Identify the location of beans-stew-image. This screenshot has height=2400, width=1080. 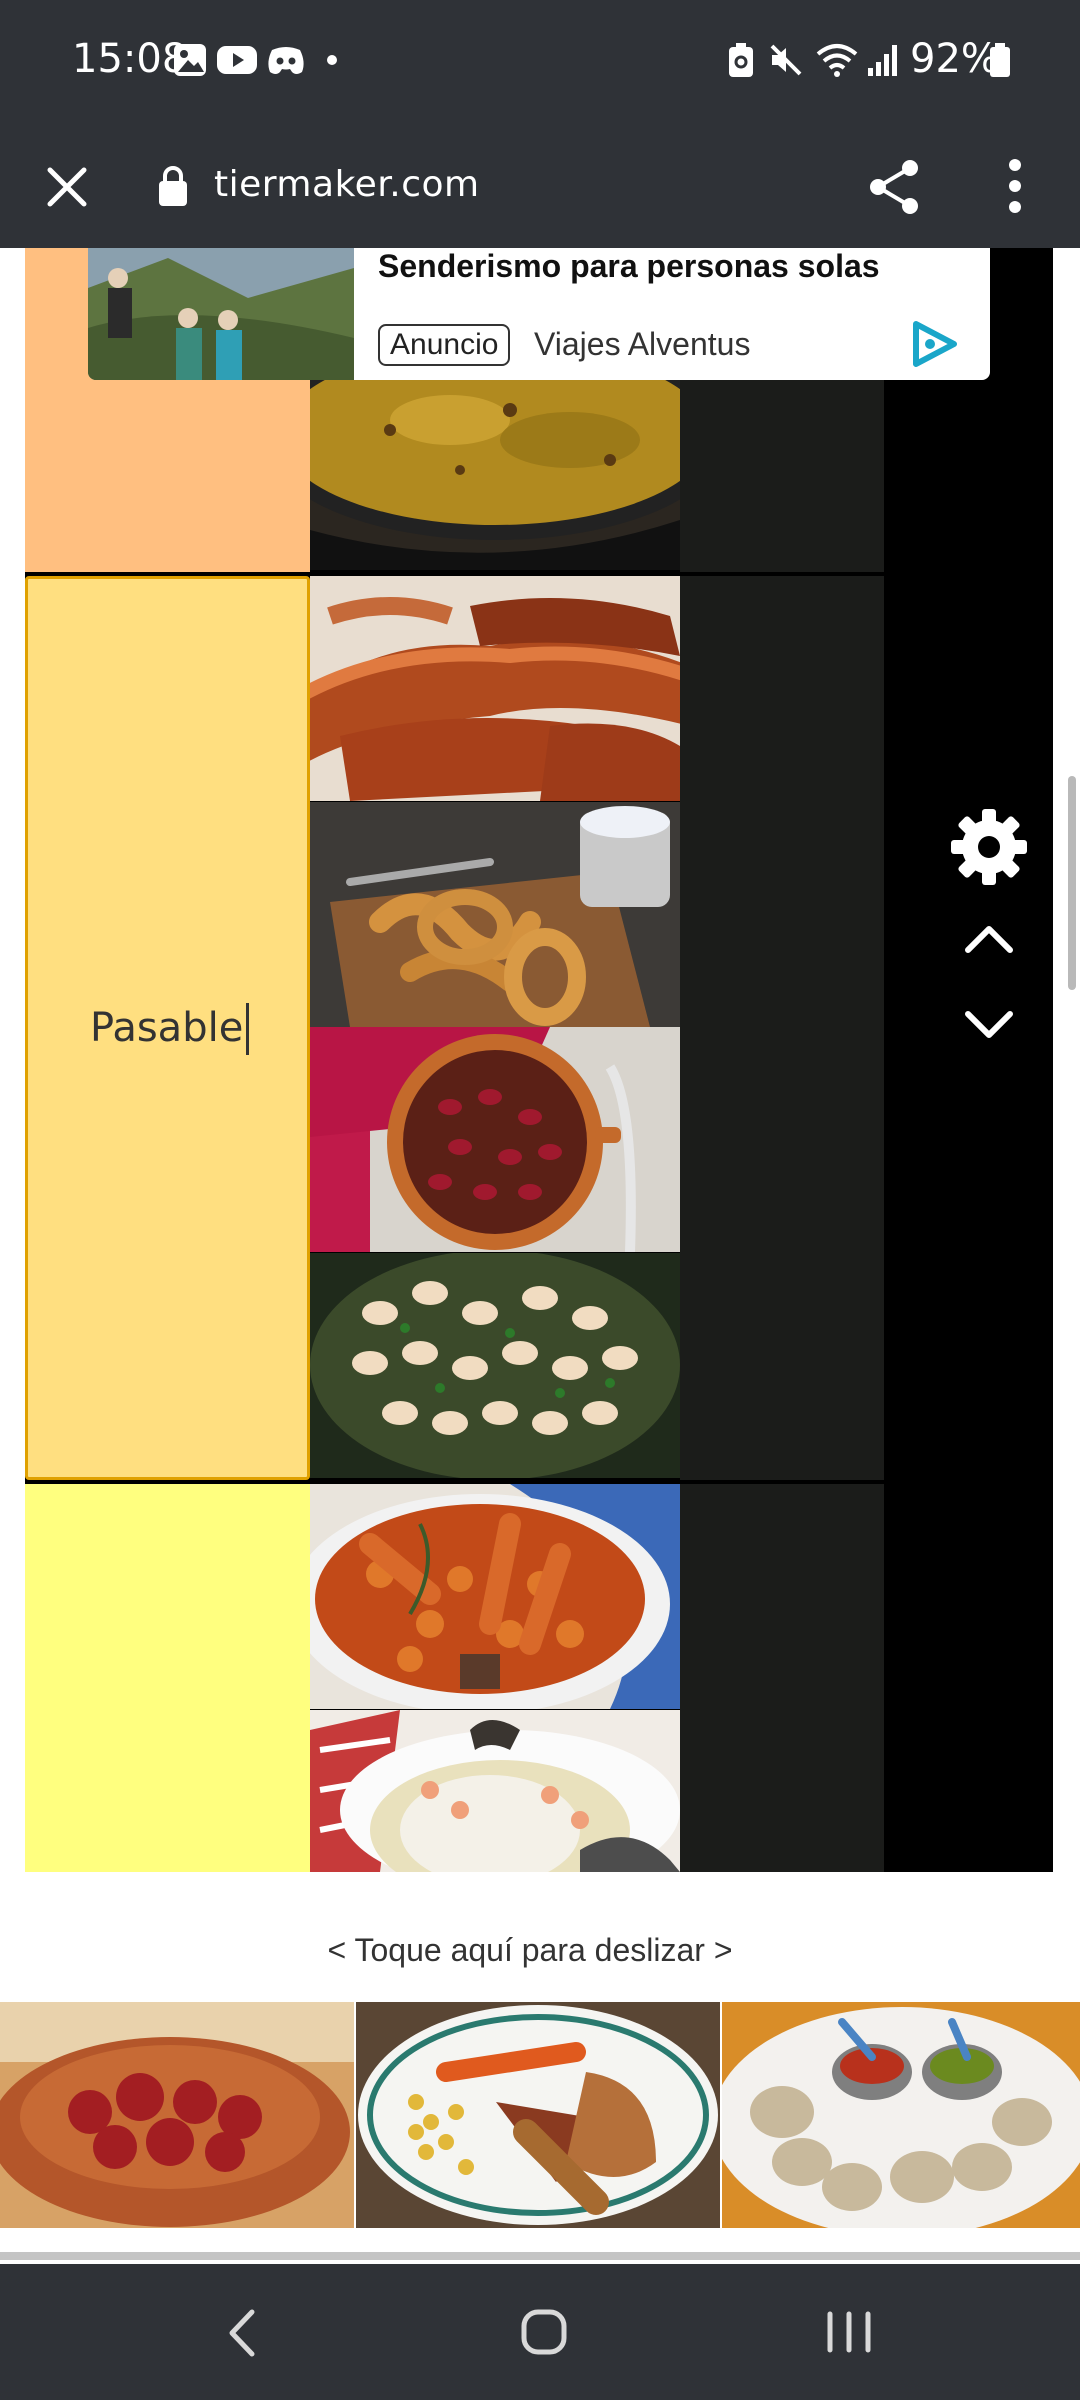
(495, 1139).